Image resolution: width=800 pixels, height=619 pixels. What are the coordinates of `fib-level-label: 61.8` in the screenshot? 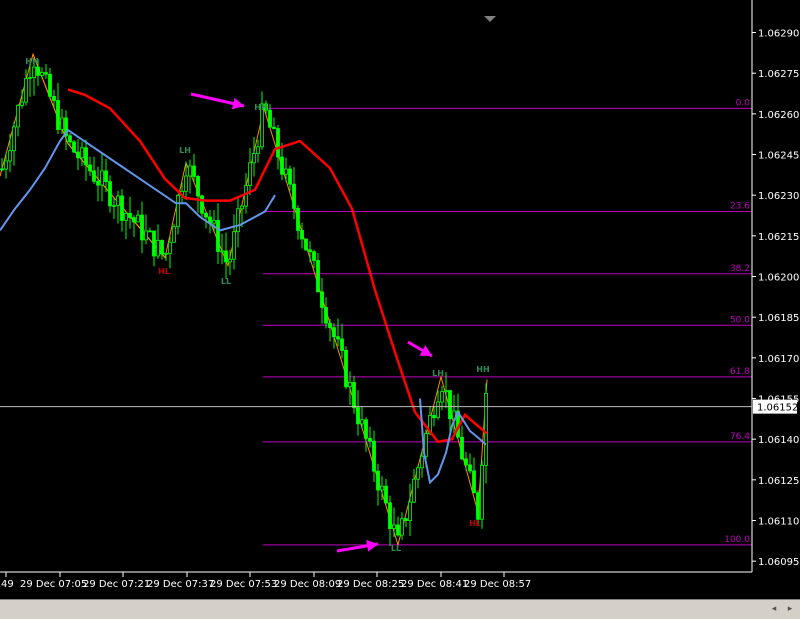 It's located at (740, 372).